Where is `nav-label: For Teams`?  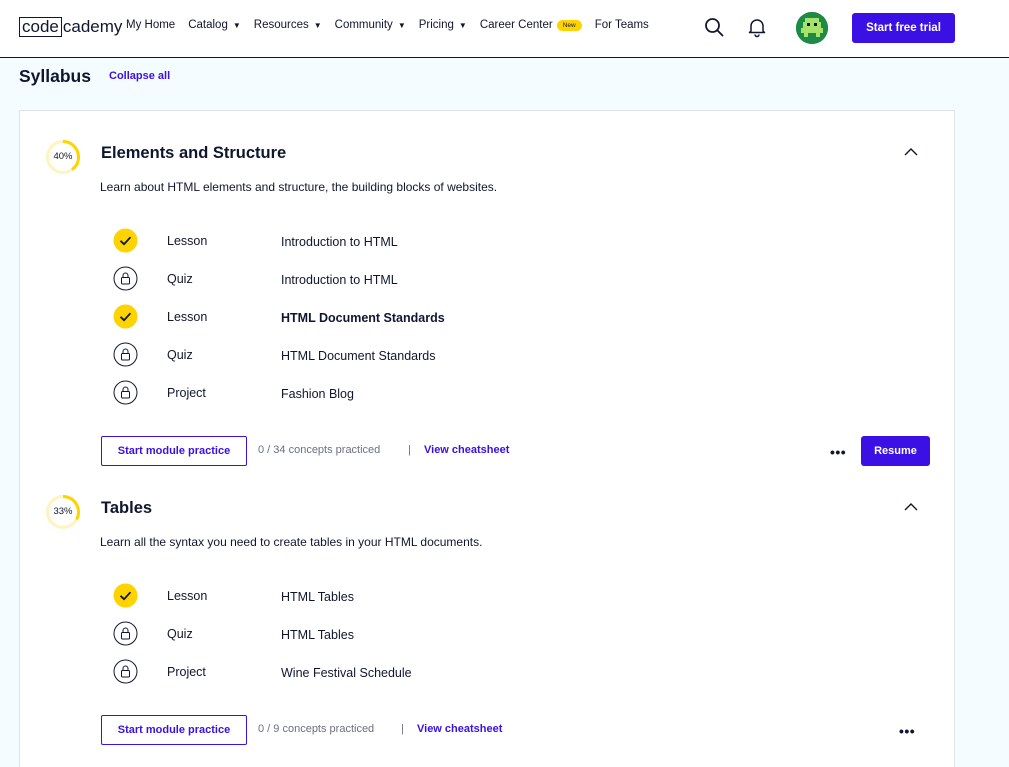
nav-label: For Teams is located at coordinates (621, 25).